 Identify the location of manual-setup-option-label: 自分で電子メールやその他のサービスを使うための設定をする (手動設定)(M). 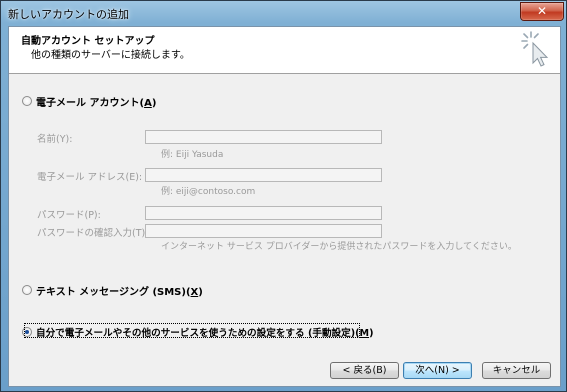
(204, 332).